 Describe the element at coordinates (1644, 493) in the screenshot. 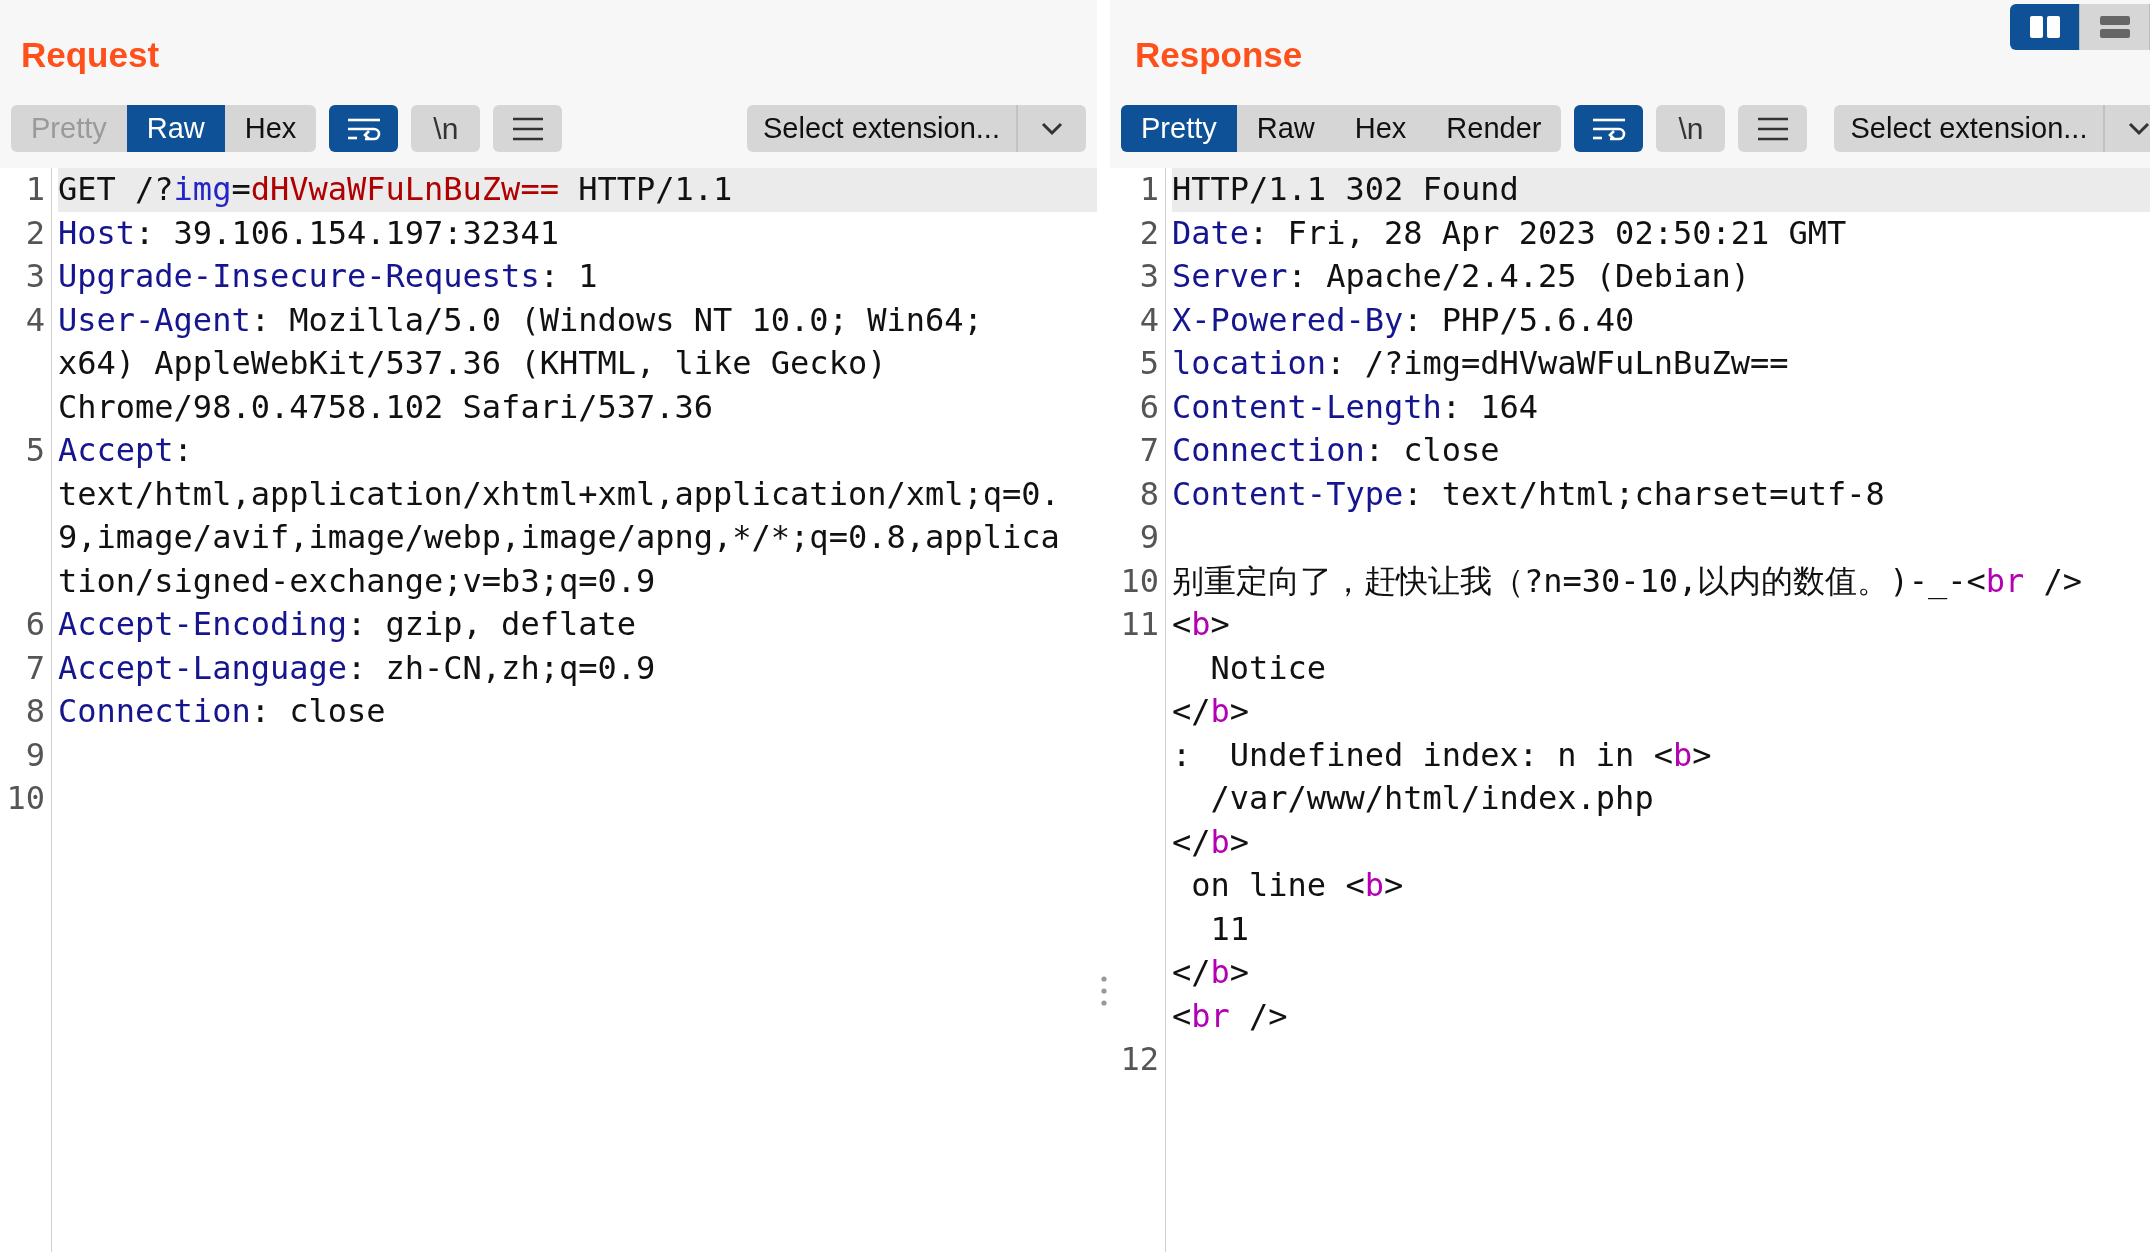

I see `code-text: : text/html;charset=utf-8` at that location.